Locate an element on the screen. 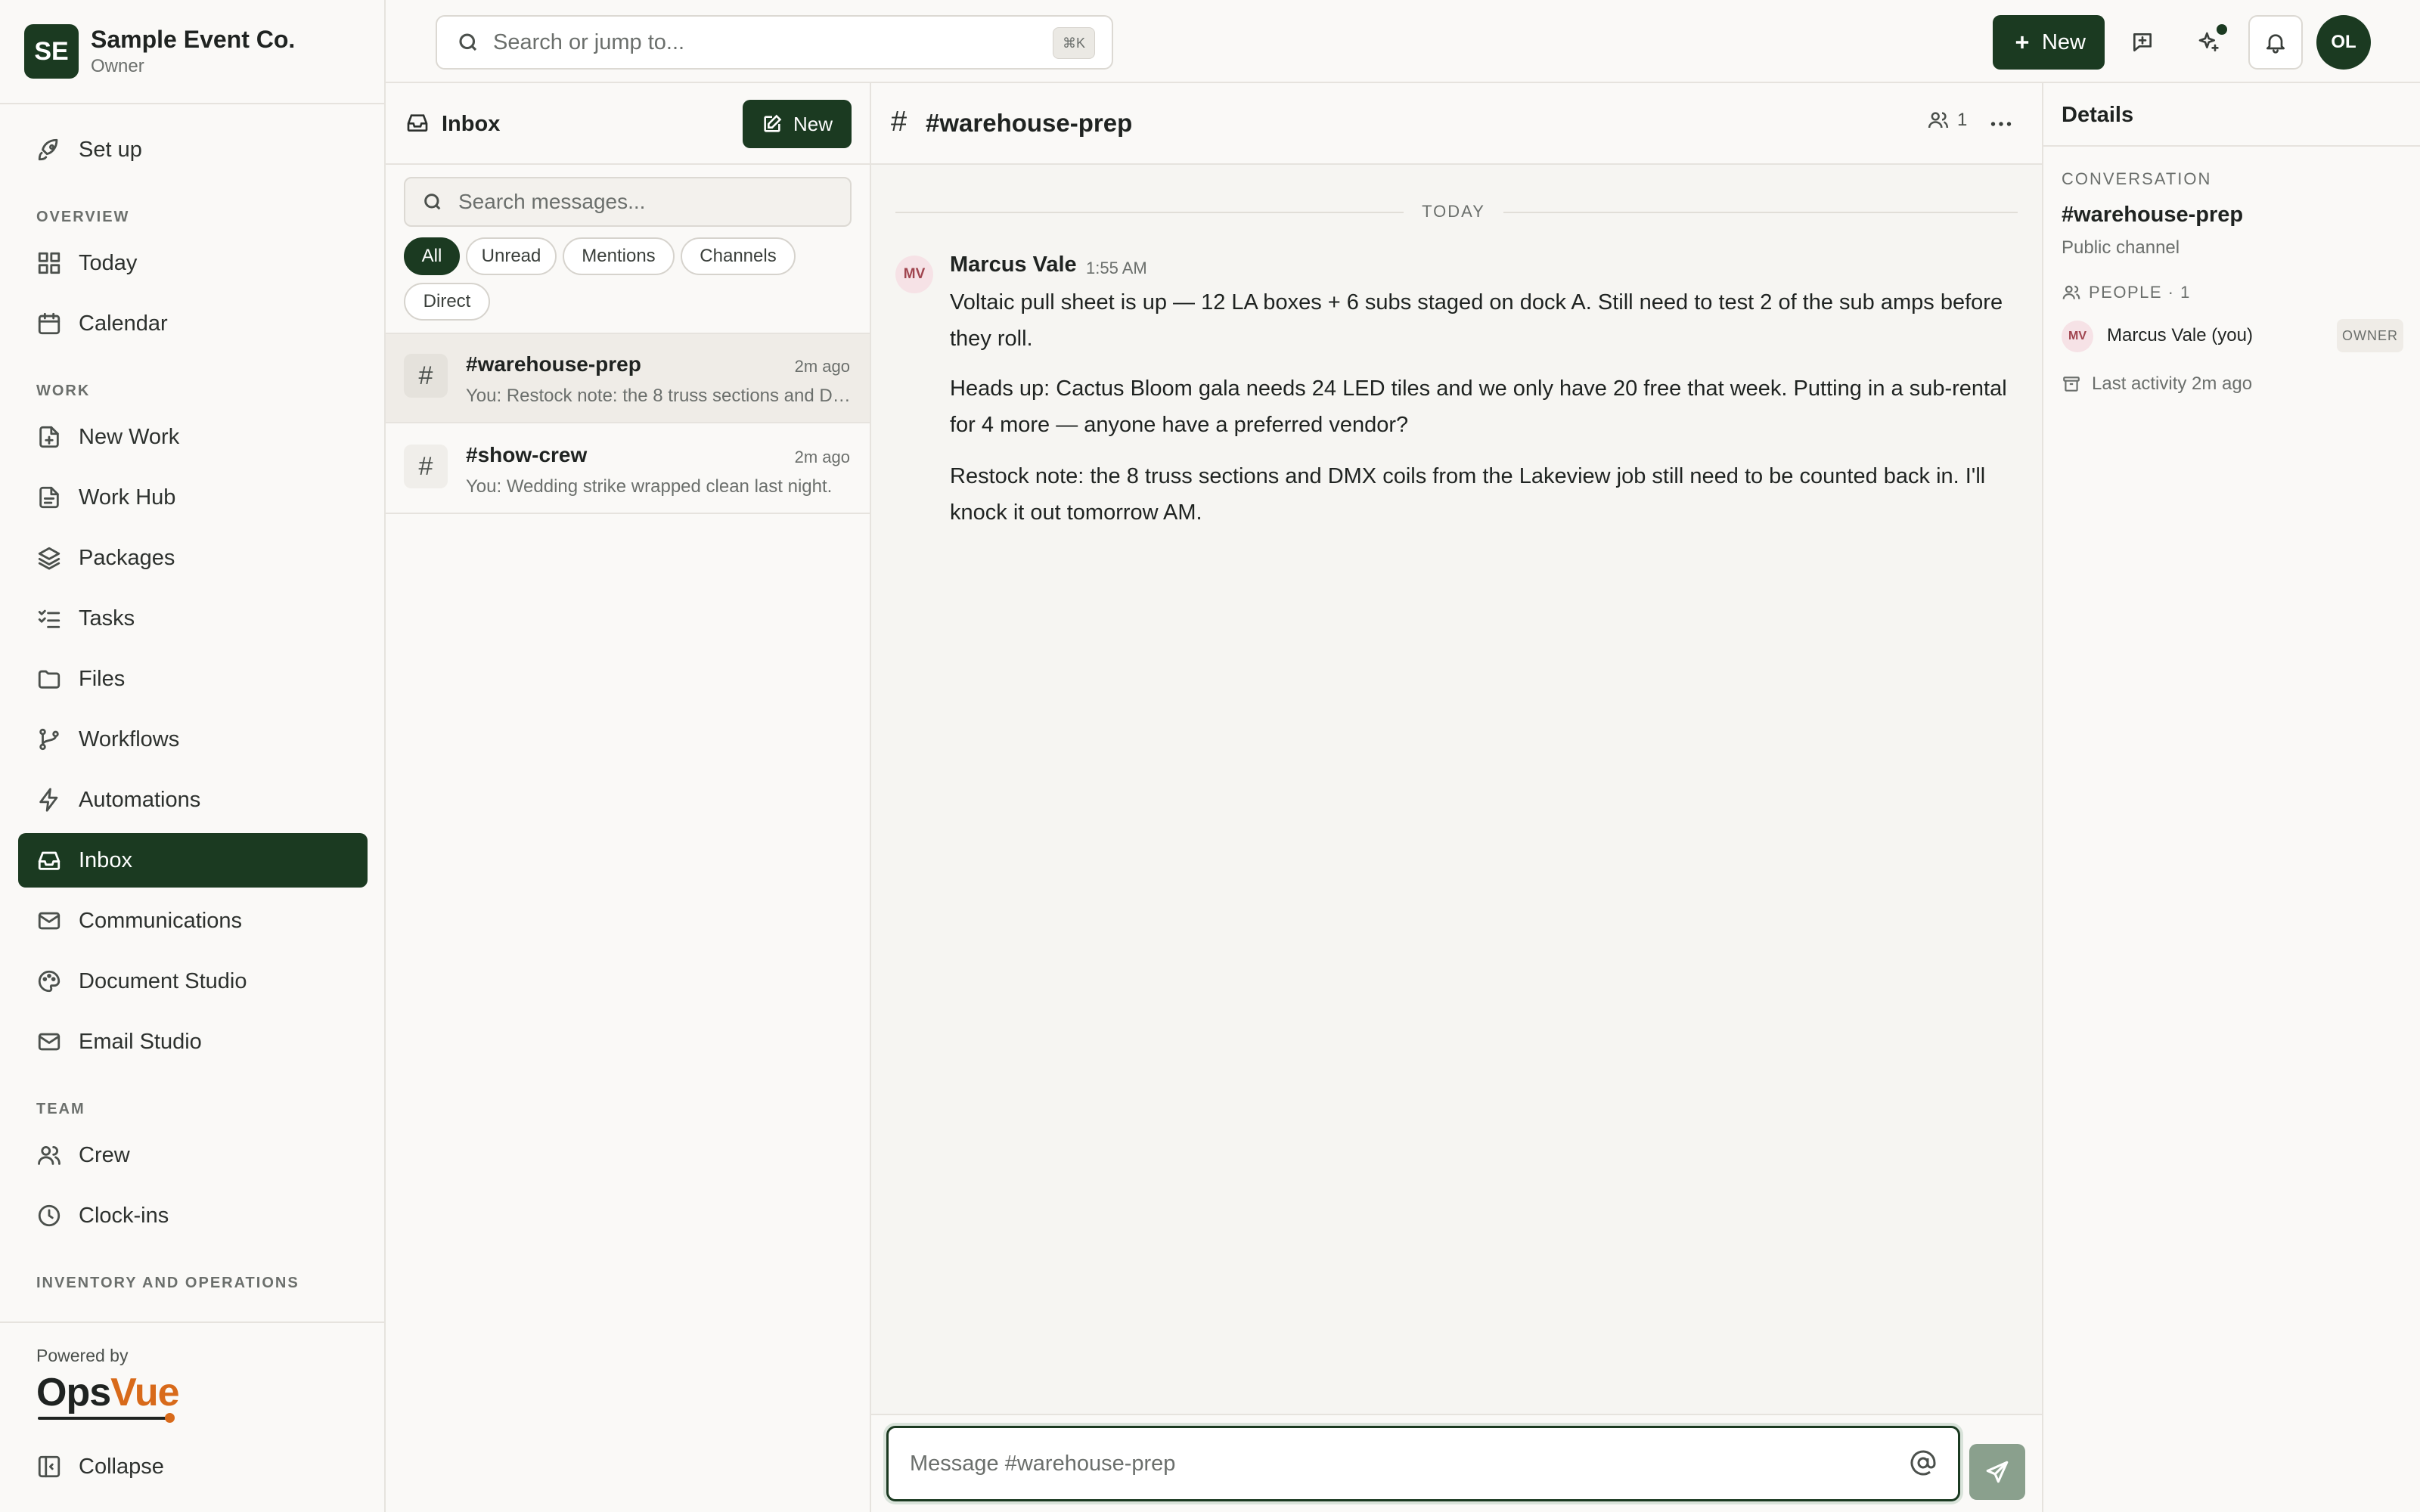 This screenshot has height=1512, width=2420. notifications-button is located at coordinates (2275, 42).